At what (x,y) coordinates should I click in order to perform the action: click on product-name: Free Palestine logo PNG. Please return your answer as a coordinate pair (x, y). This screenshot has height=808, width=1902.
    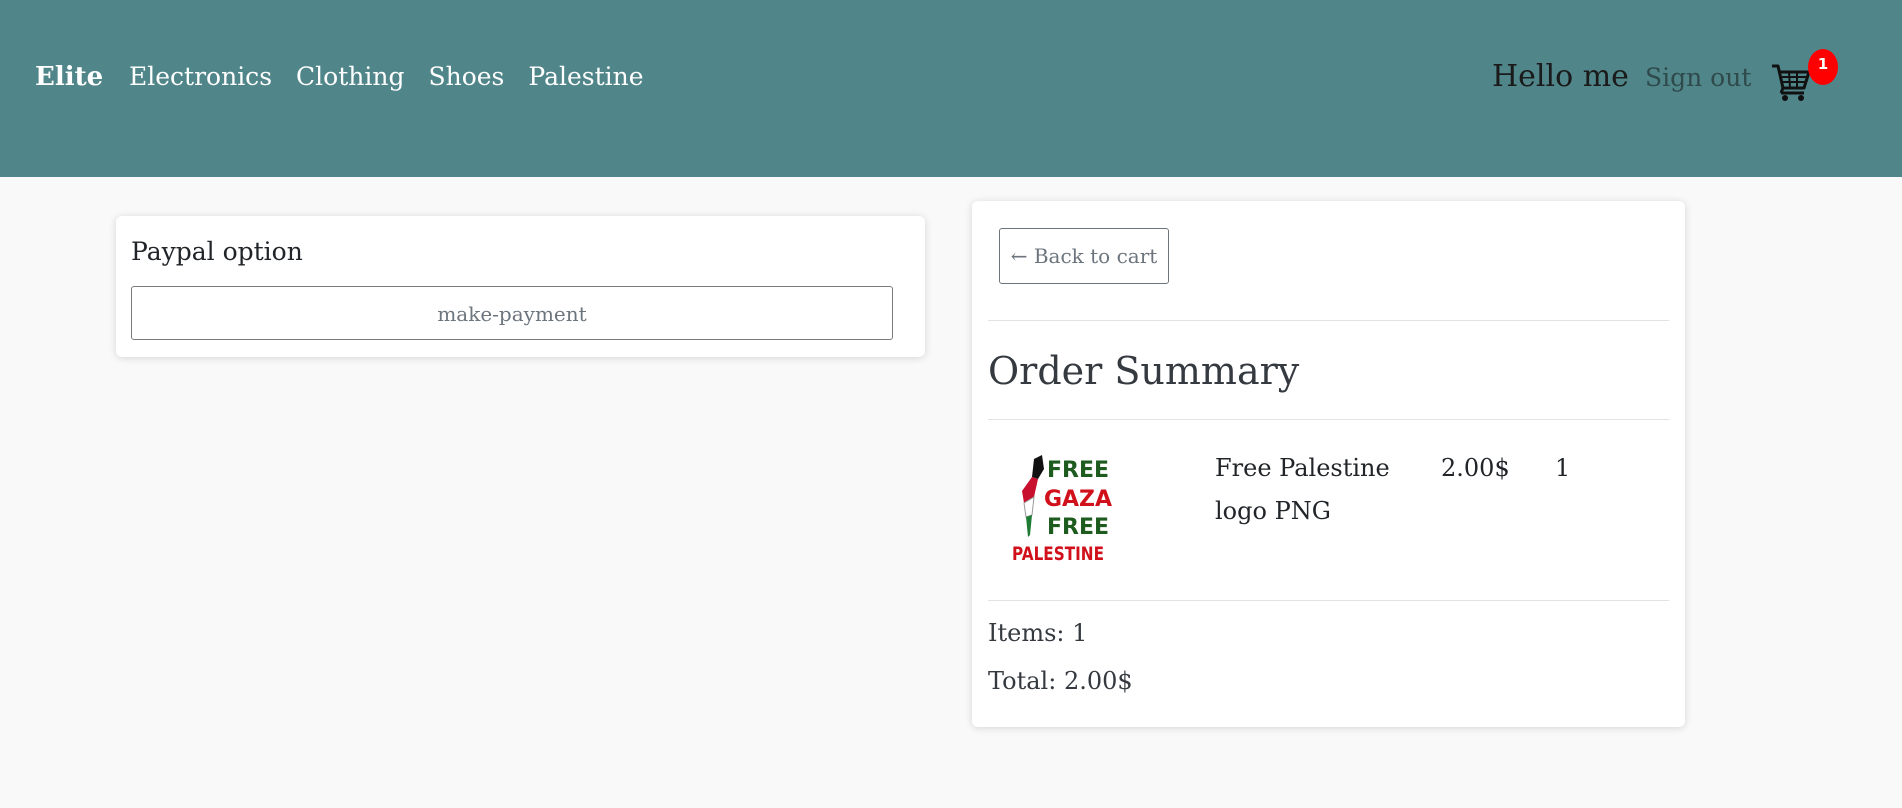
    Looking at the image, I should click on (1302, 489).